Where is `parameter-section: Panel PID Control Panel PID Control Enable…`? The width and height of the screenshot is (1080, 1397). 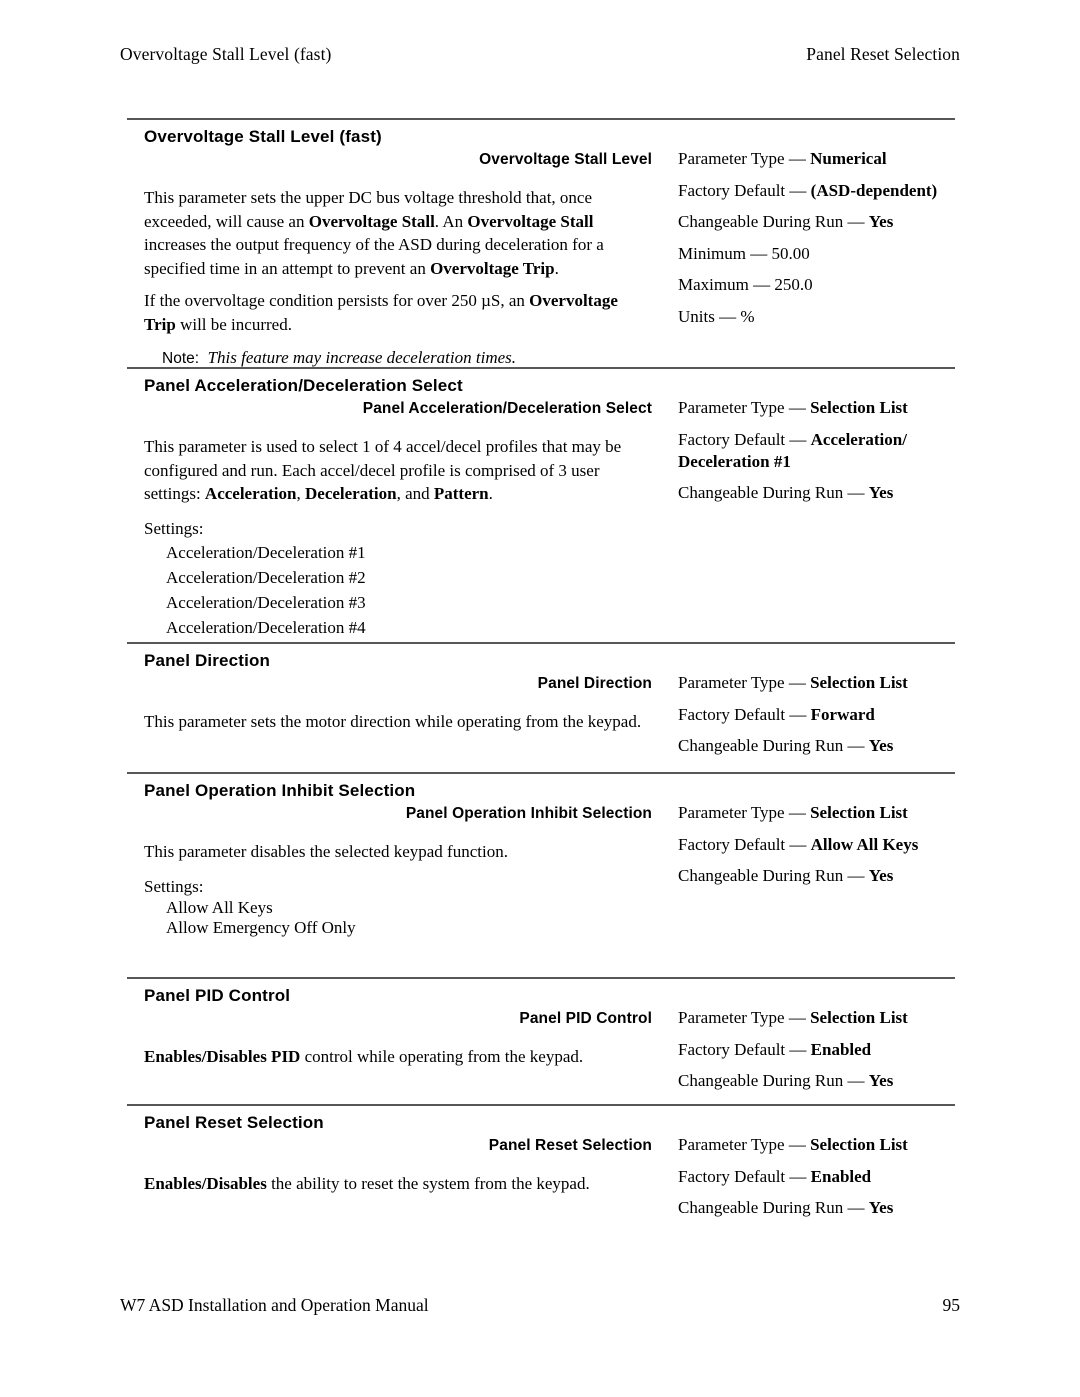 parameter-section: Panel PID Control Panel PID Control Enable… is located at coordinates (541, 1037).